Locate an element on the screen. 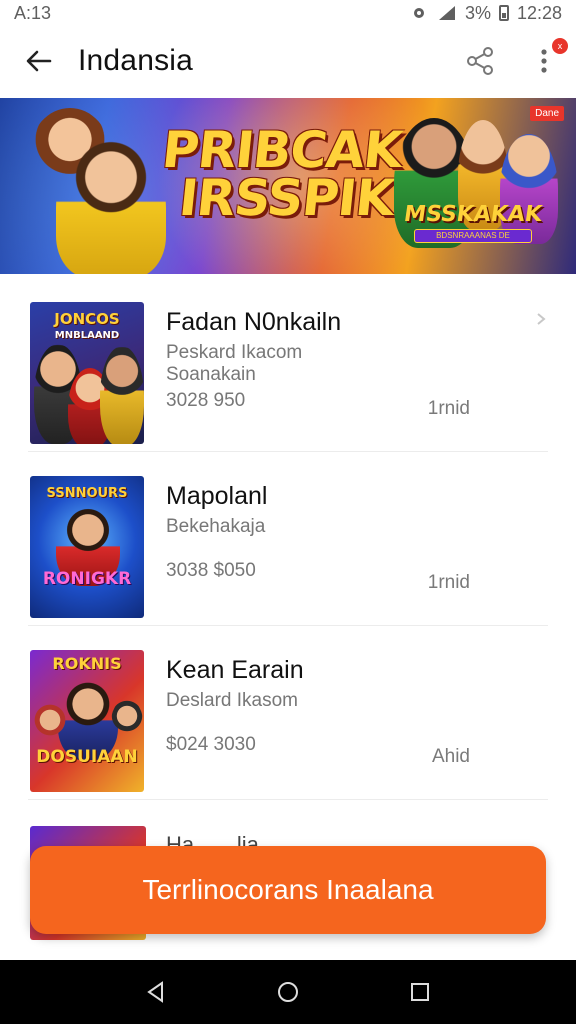 This screenshot has height=1024, width=576. arrow-left-icon is located at coordinates (39, 61).